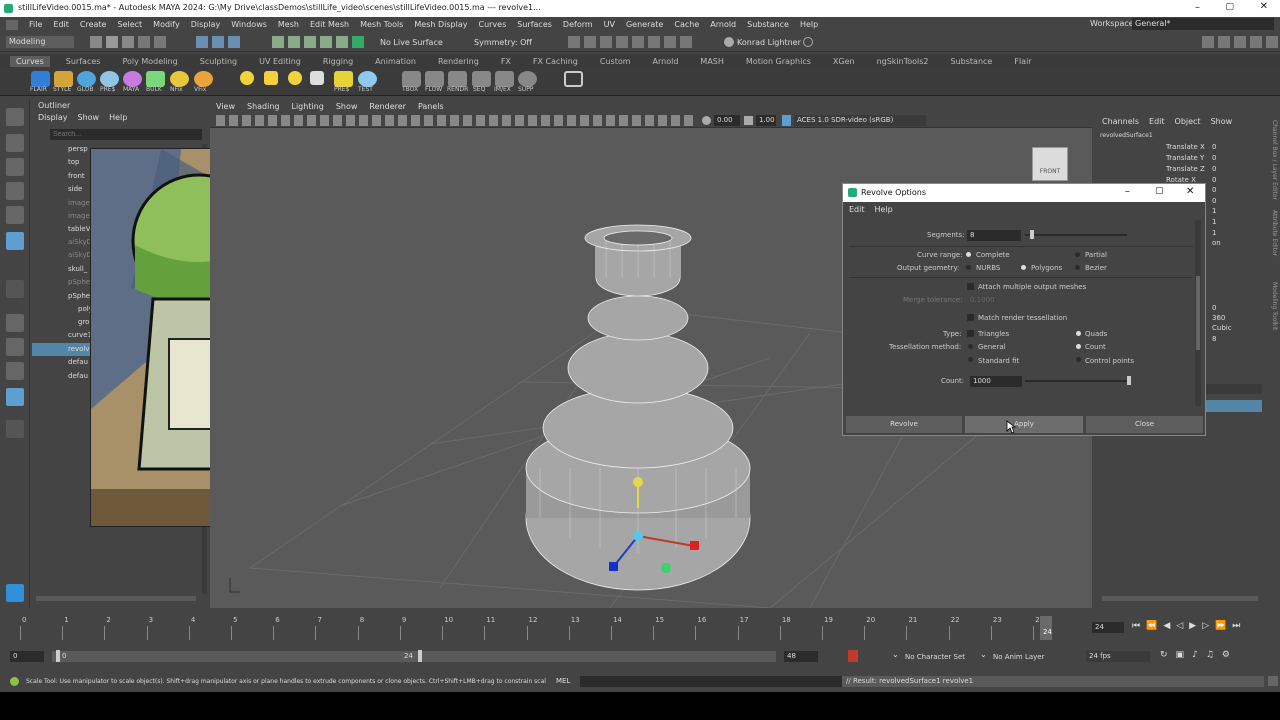 The image size is (1280, 720). Describe the element at coordinates (132, 79) in the screenshot. I see `shelf-maya-icon` at that location.